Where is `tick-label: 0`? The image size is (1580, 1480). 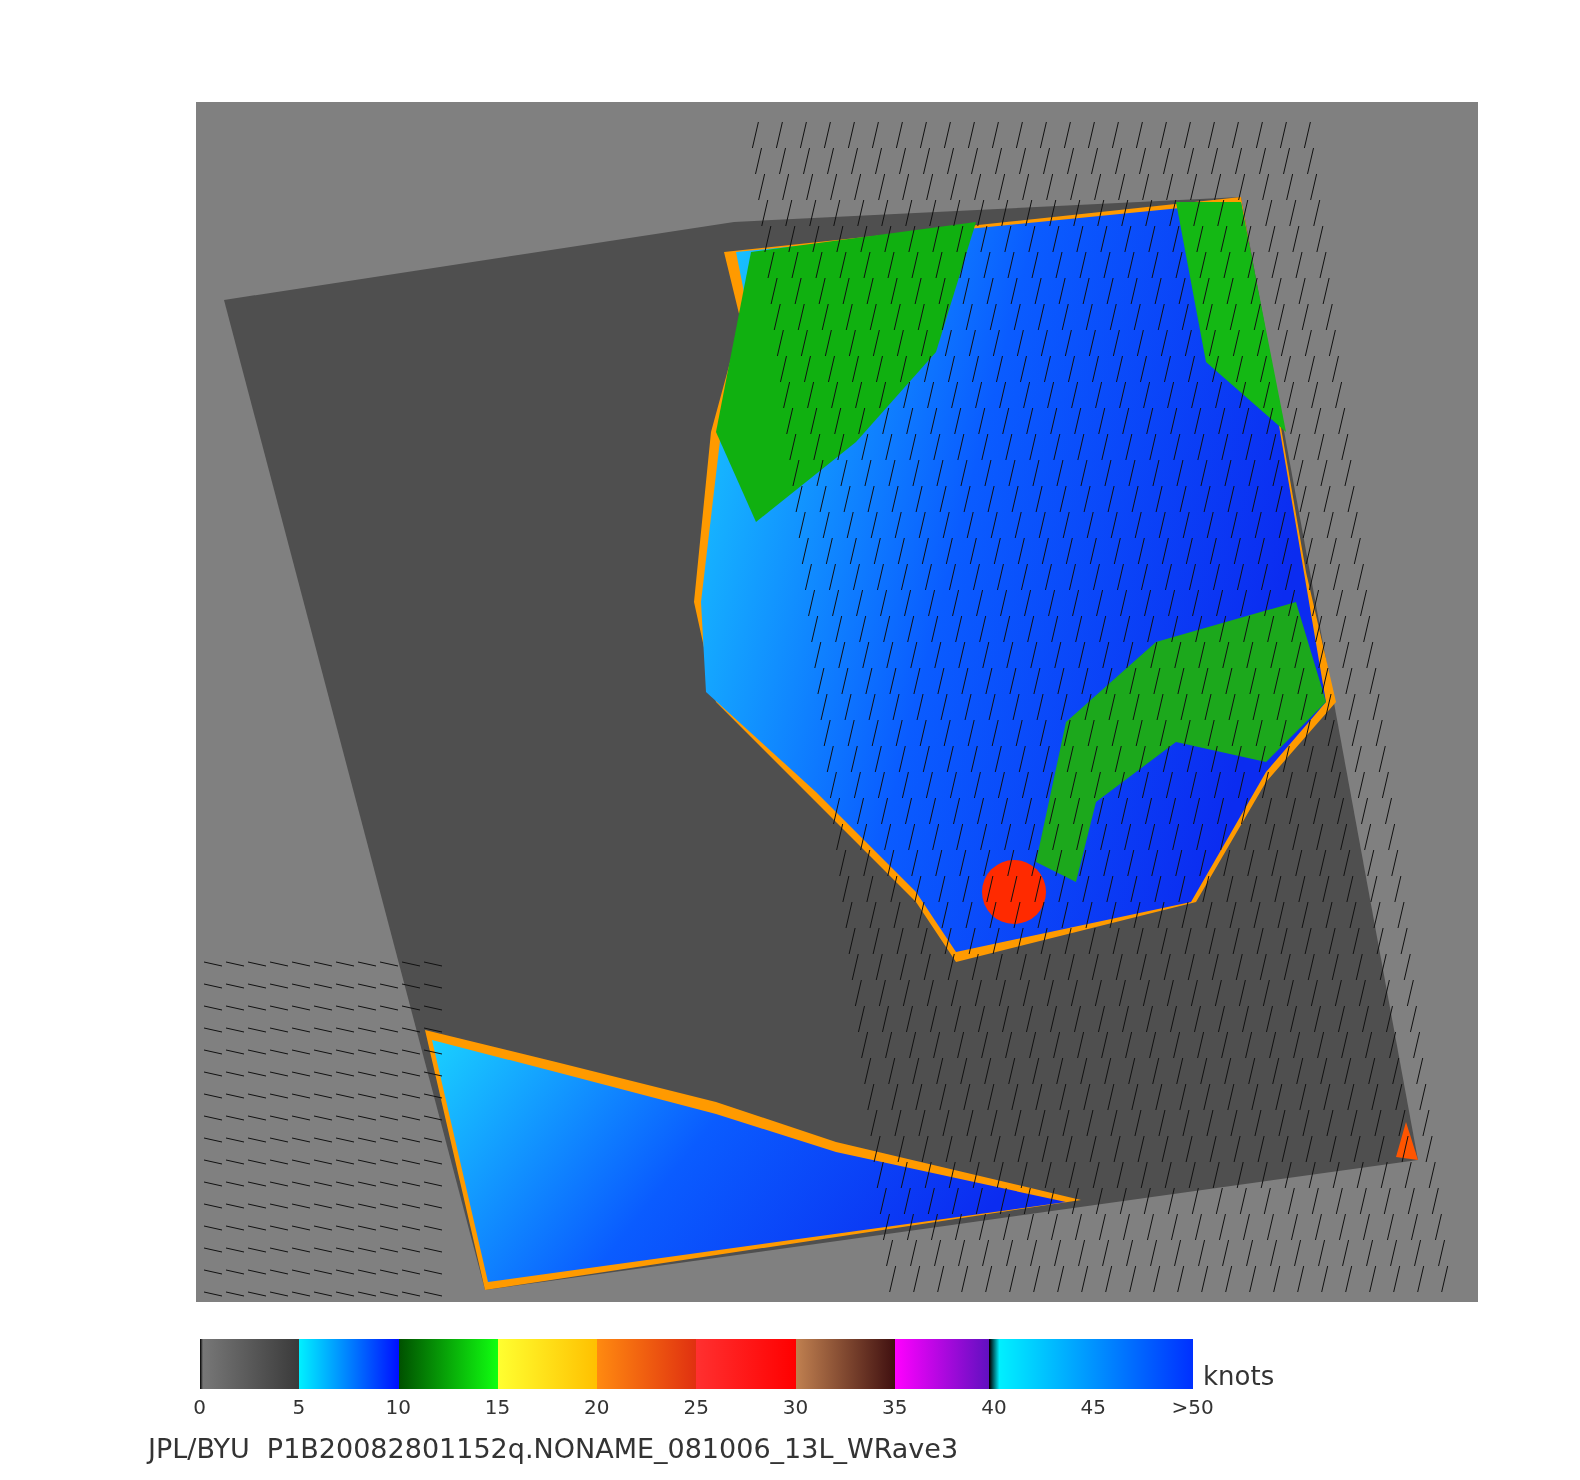
tick-label: 0 is located at coordinates (199, 1407).